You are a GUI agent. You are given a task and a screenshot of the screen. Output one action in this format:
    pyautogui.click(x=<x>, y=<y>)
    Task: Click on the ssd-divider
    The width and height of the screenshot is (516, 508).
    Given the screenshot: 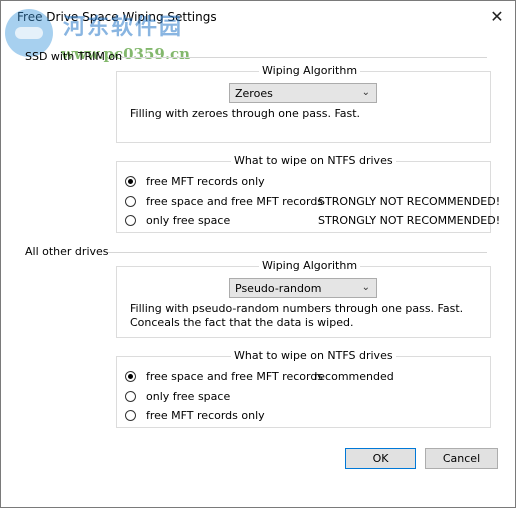 What is the action you would take?
    pyautogui.click(x=304, y=57)
    